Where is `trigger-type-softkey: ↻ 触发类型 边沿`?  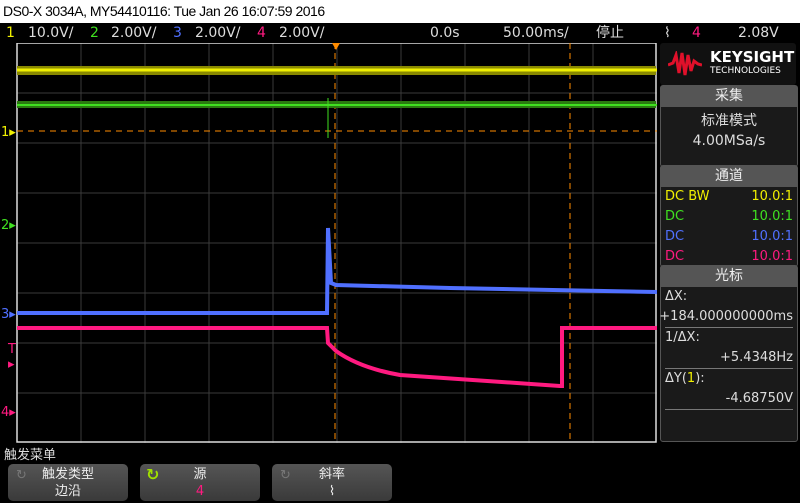 trigger-type-softkey: ↻ 触发类型 边沿 is located at coordinates (68, 482).